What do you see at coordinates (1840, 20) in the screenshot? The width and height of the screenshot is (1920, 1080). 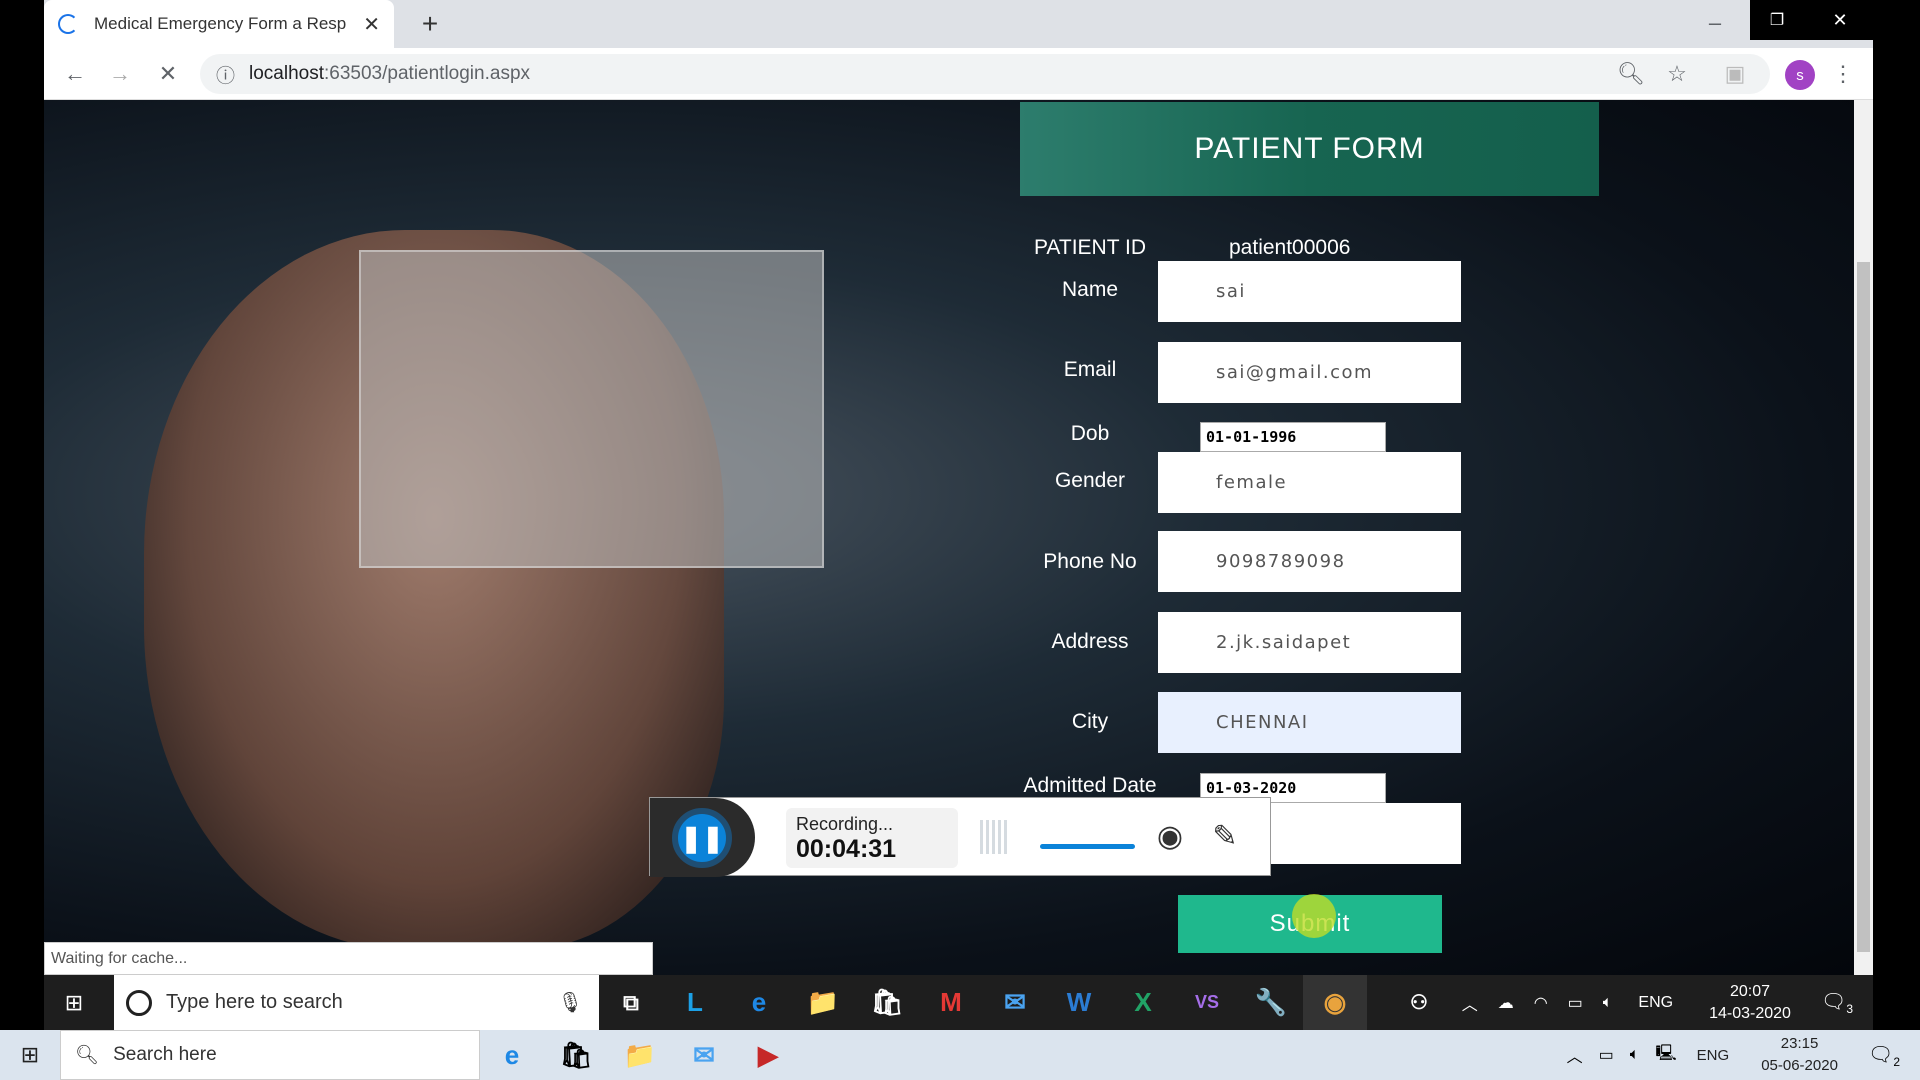 I see `close-window-button: ✕` at bounding box center [1840, 20].